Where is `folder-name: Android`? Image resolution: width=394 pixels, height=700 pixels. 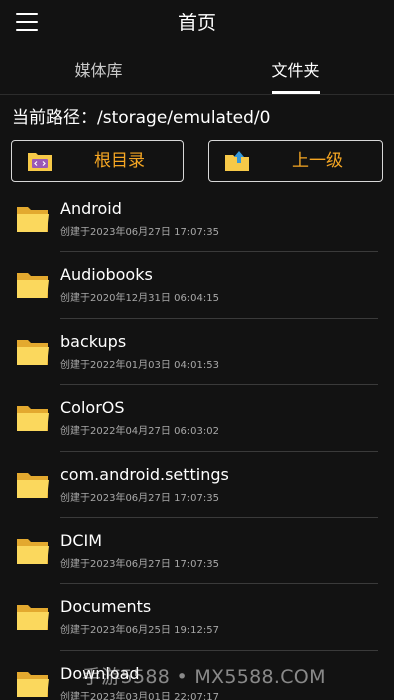 folder-name: Android is located at coordinates (91, 208).